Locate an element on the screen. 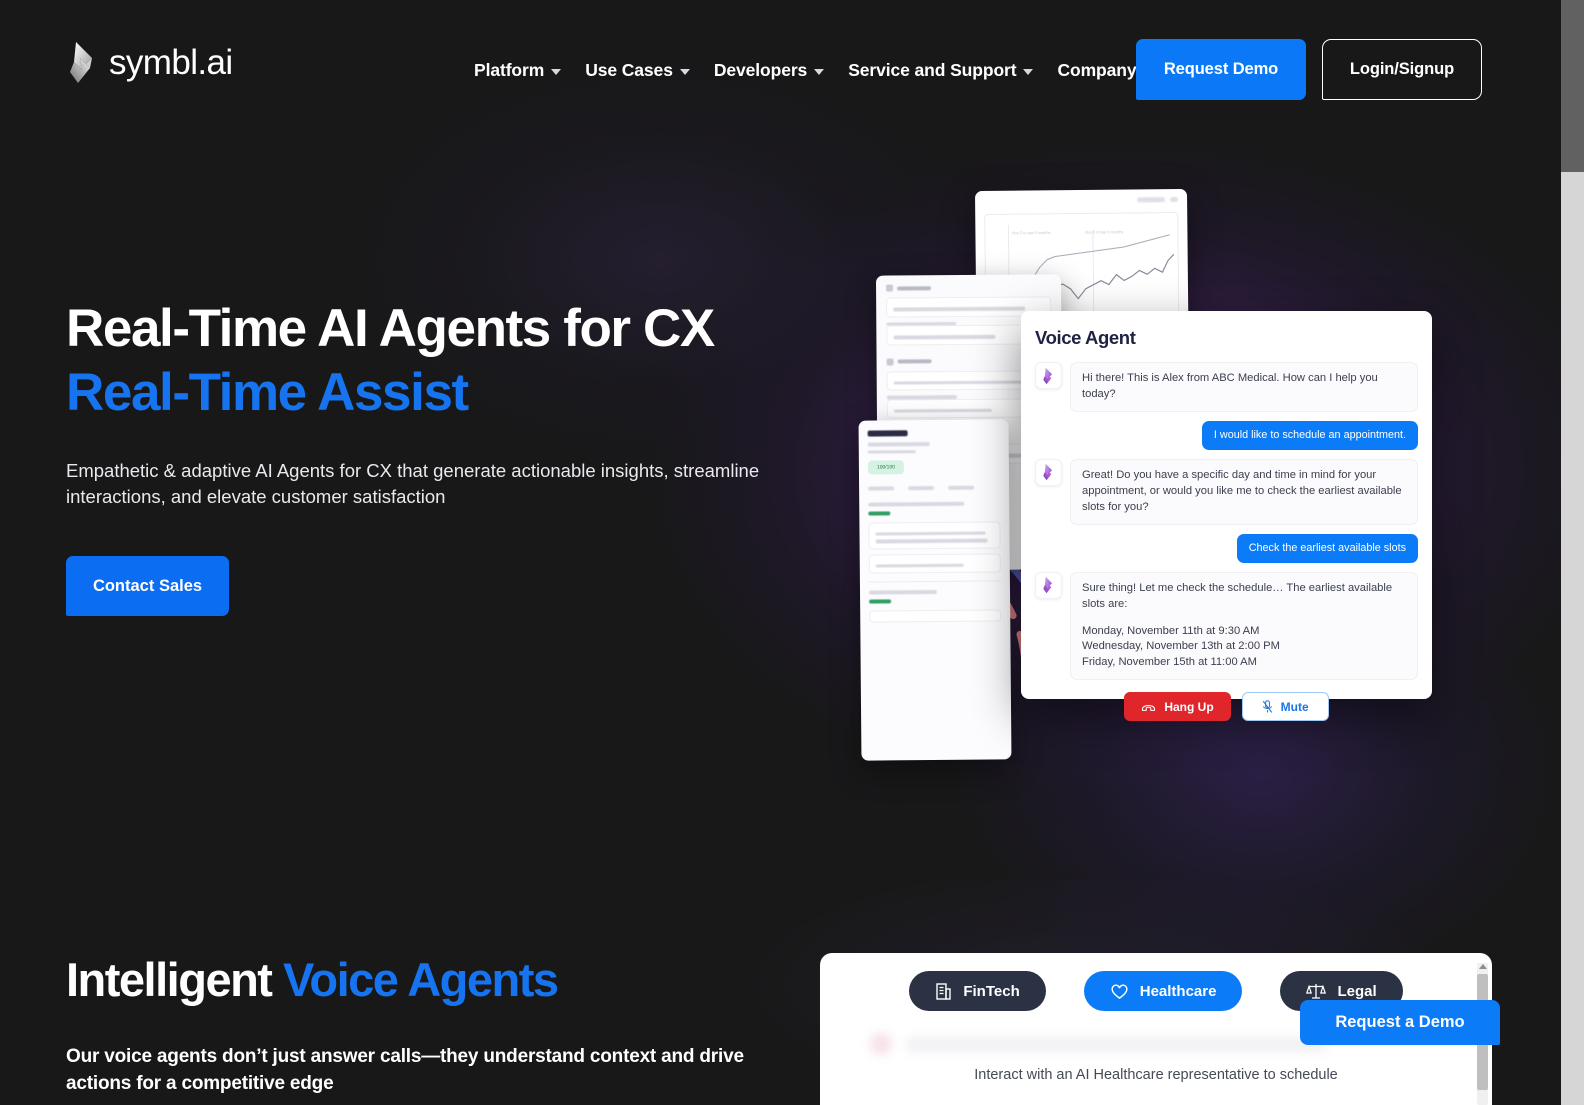  section2-title-accent: Voice Agents is located at coordinates (421, 979).